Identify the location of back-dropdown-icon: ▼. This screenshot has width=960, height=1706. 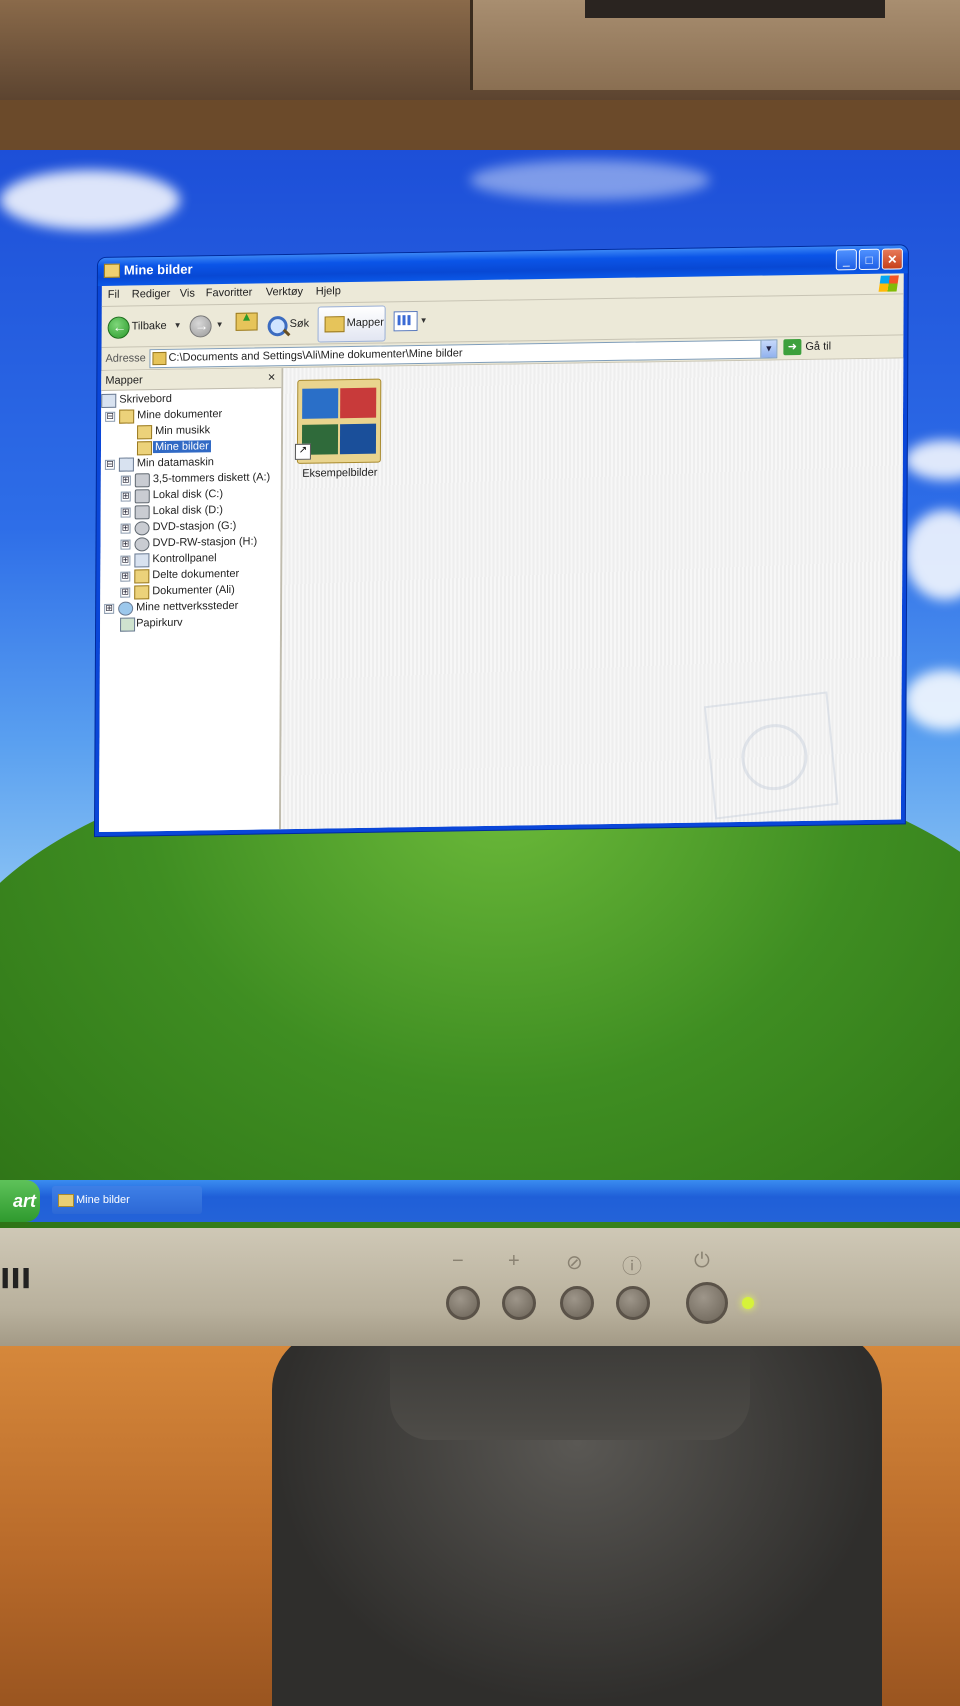
(178, 326).